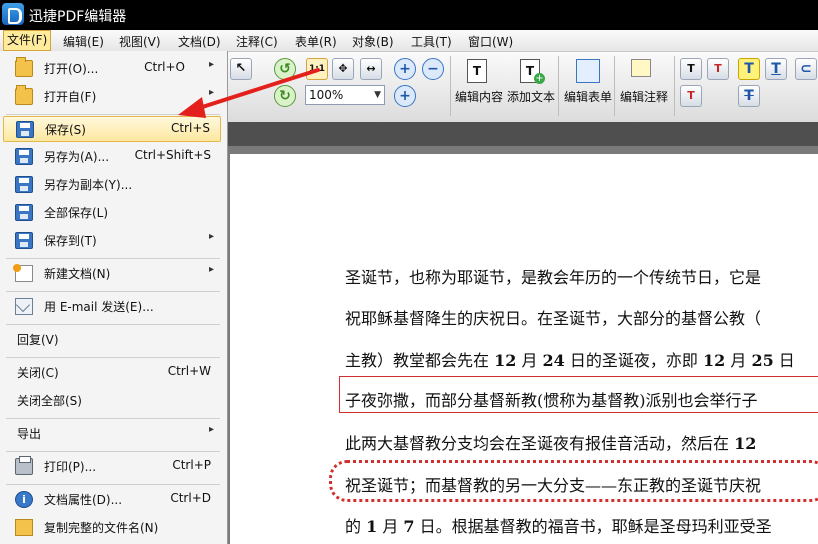 The image size is (818, 544). Describe the element at coordinates (112, 500) in the screenshot. I see `menu-item-document-properties: 文档属性(D)... Ctrl+D` at that location.